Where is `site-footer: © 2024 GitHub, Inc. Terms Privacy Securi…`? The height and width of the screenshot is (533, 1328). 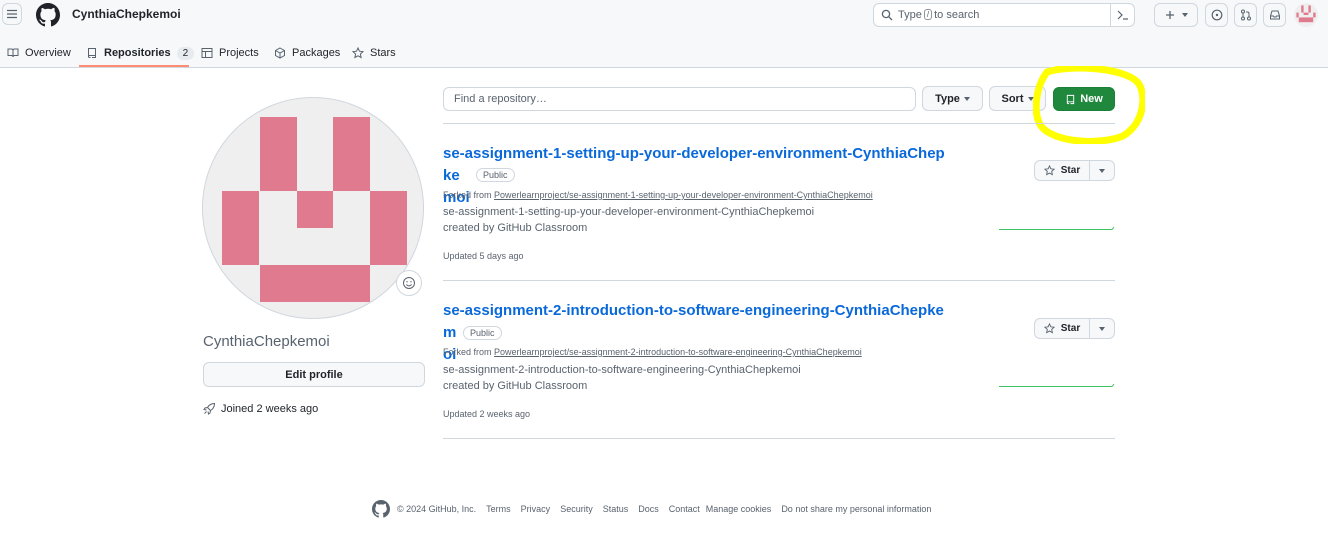
site-footer: © 2024 GitHub, Inc. Terms Privacy Securi… is located at coordinates (656, 509).